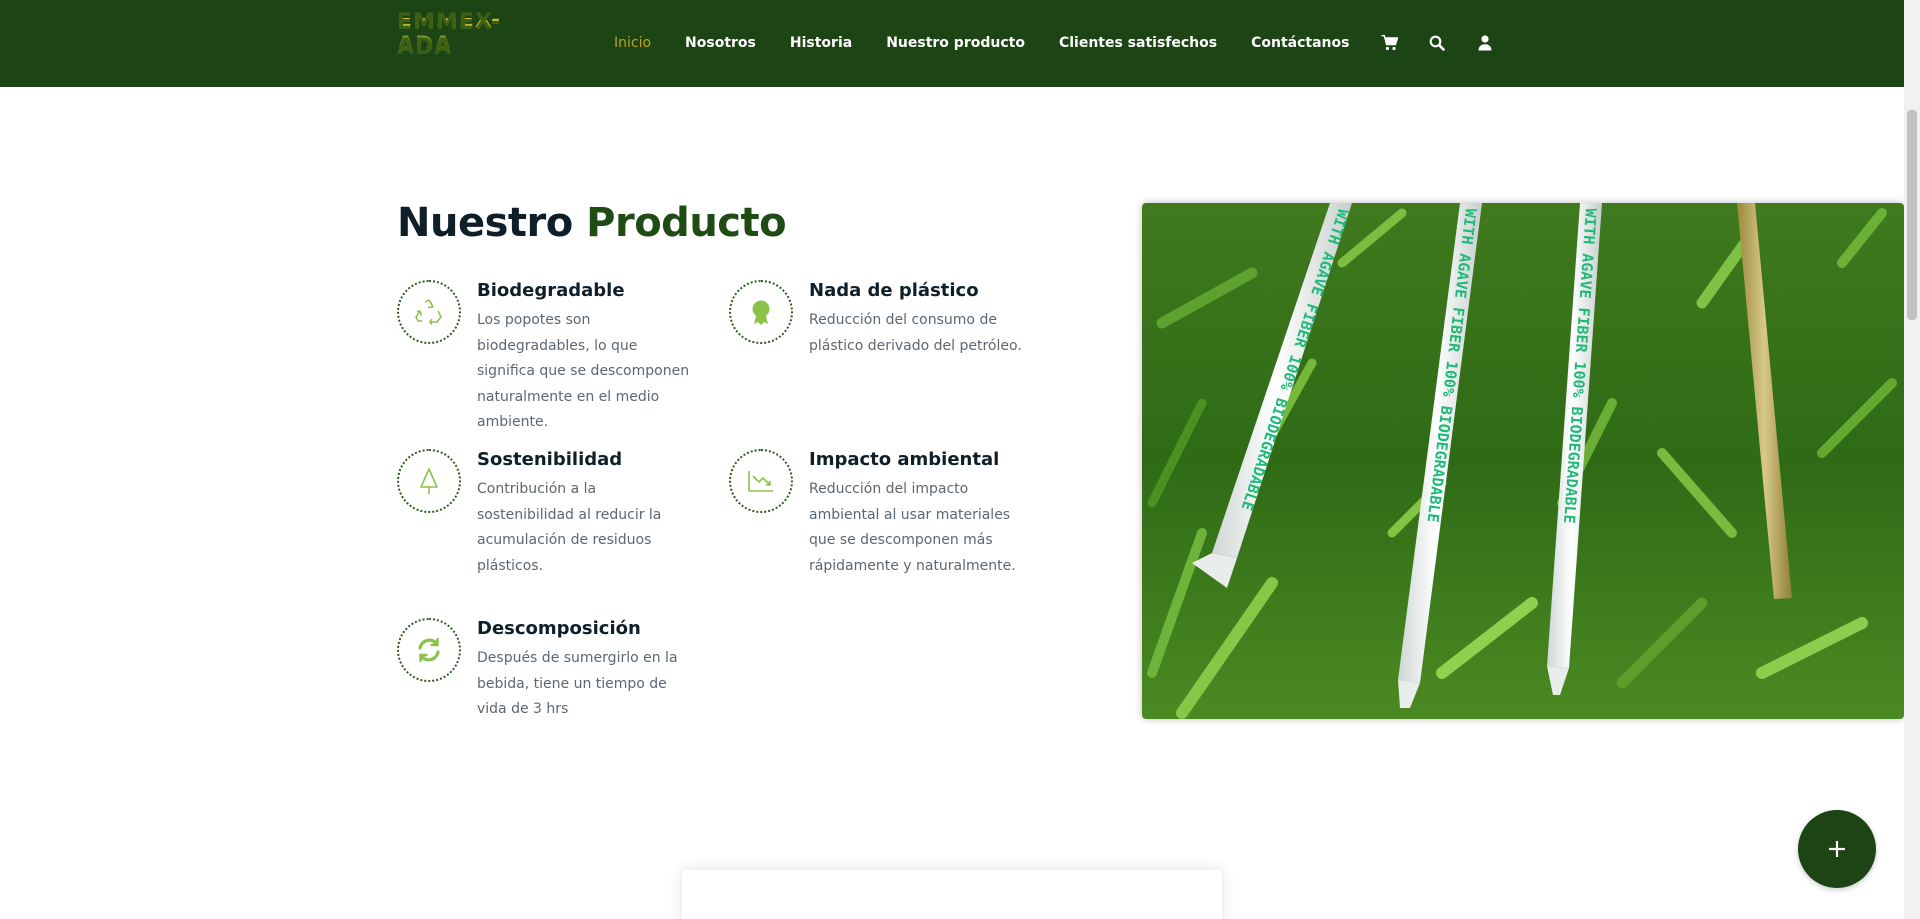 The width and height of the screenshot is (1920, 919). I want to click on feature-title: Sostenibilidad, so click(550, 459).